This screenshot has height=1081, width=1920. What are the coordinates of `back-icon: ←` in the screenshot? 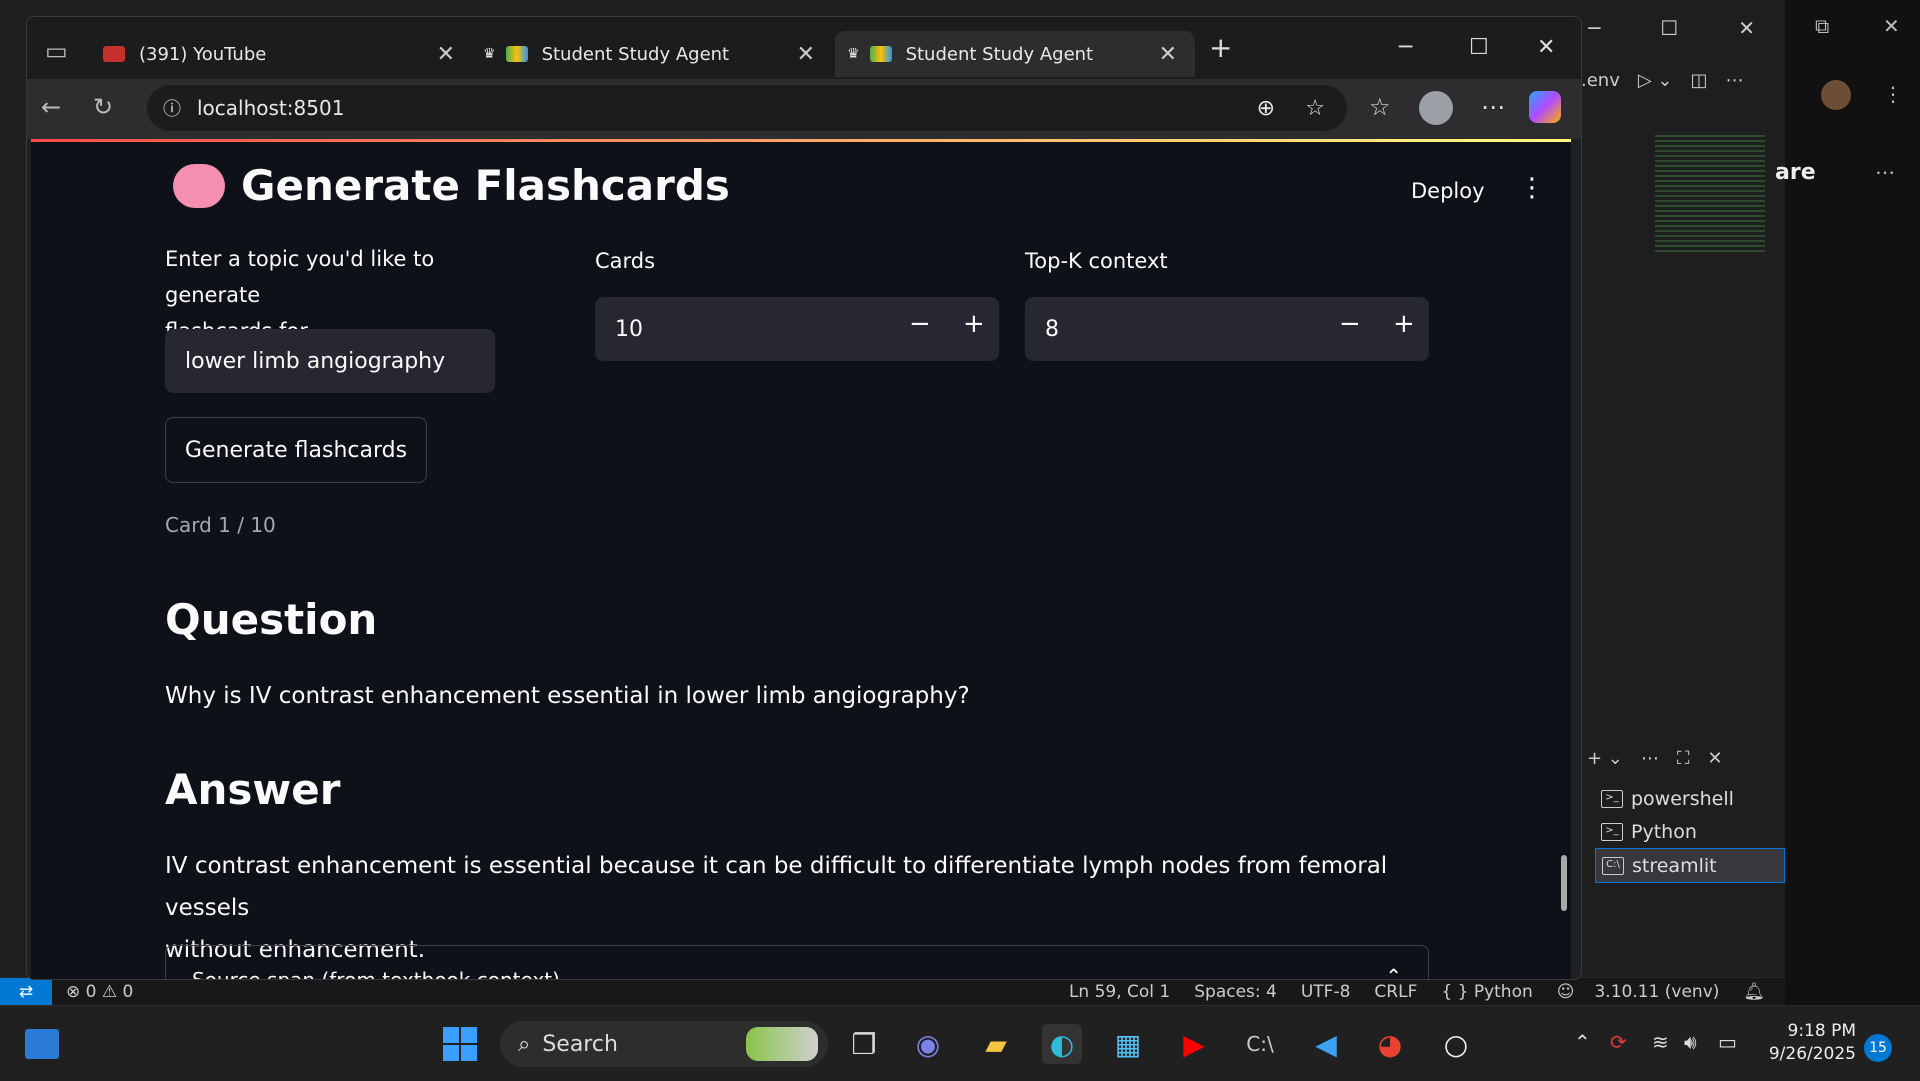 It's located at (51, 107).